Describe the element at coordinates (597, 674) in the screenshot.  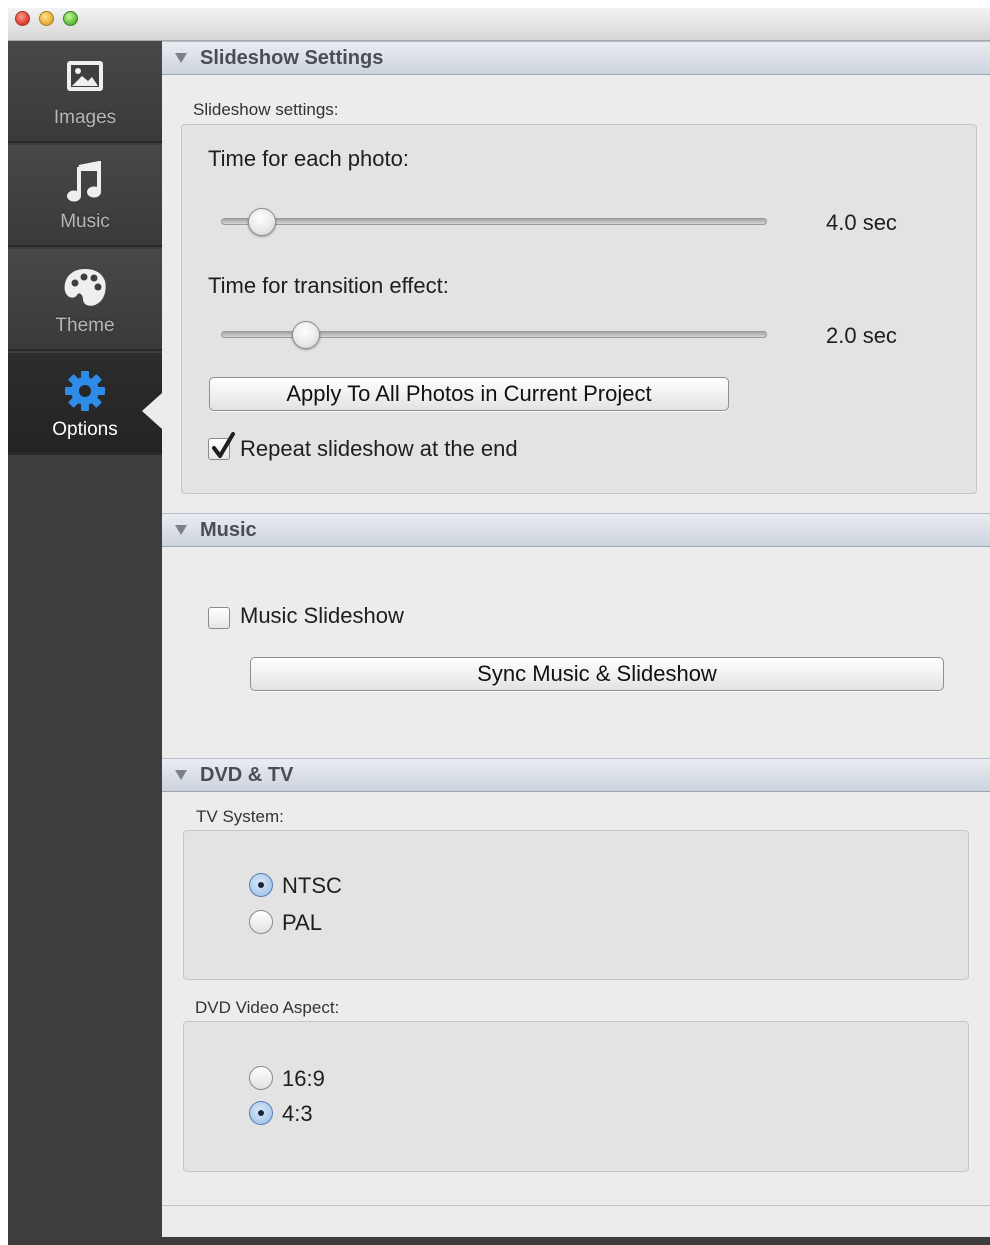
I see `sync-music-button: Sync Music & Slideshow` at that location.